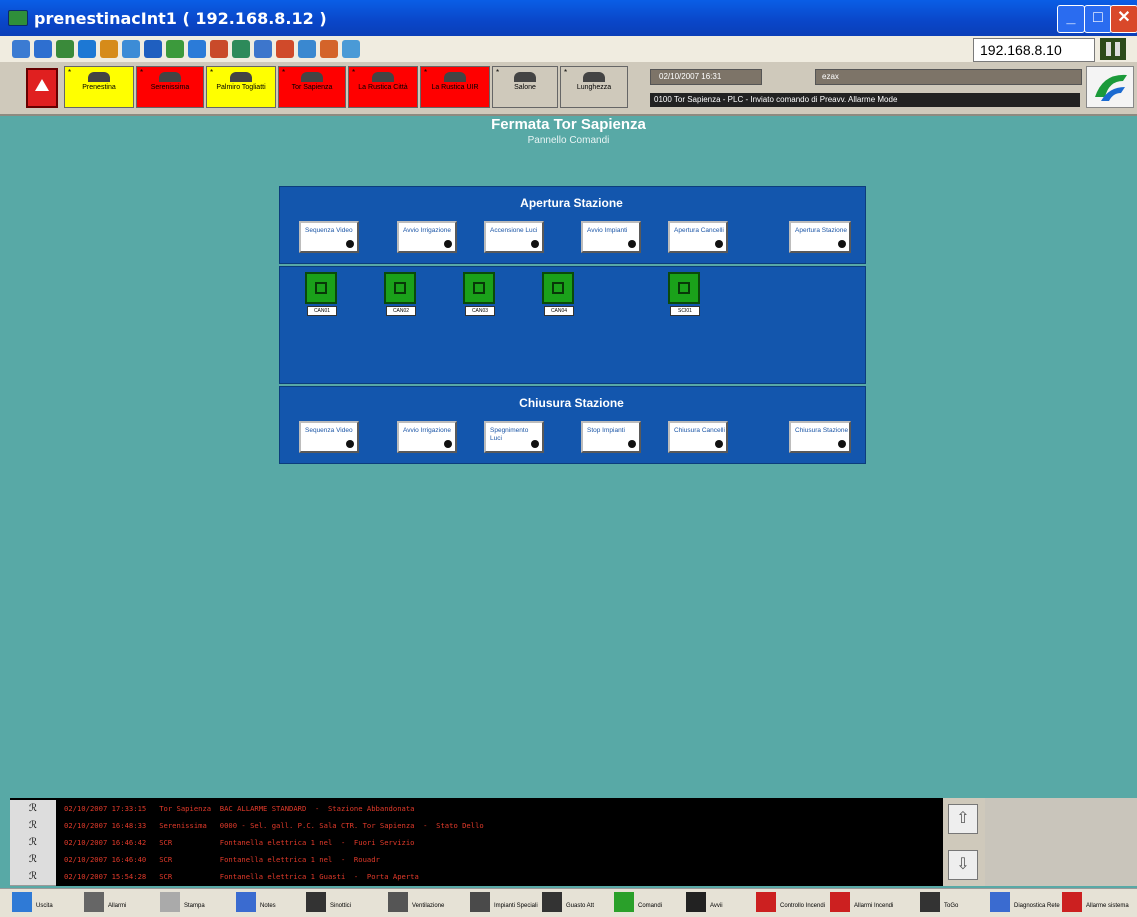 The height and width of the screenshot is (917, 1137). Describe the element at coordinates (514, 230) in the screenshot. I see `command-label: Accensione Luci` at that location.